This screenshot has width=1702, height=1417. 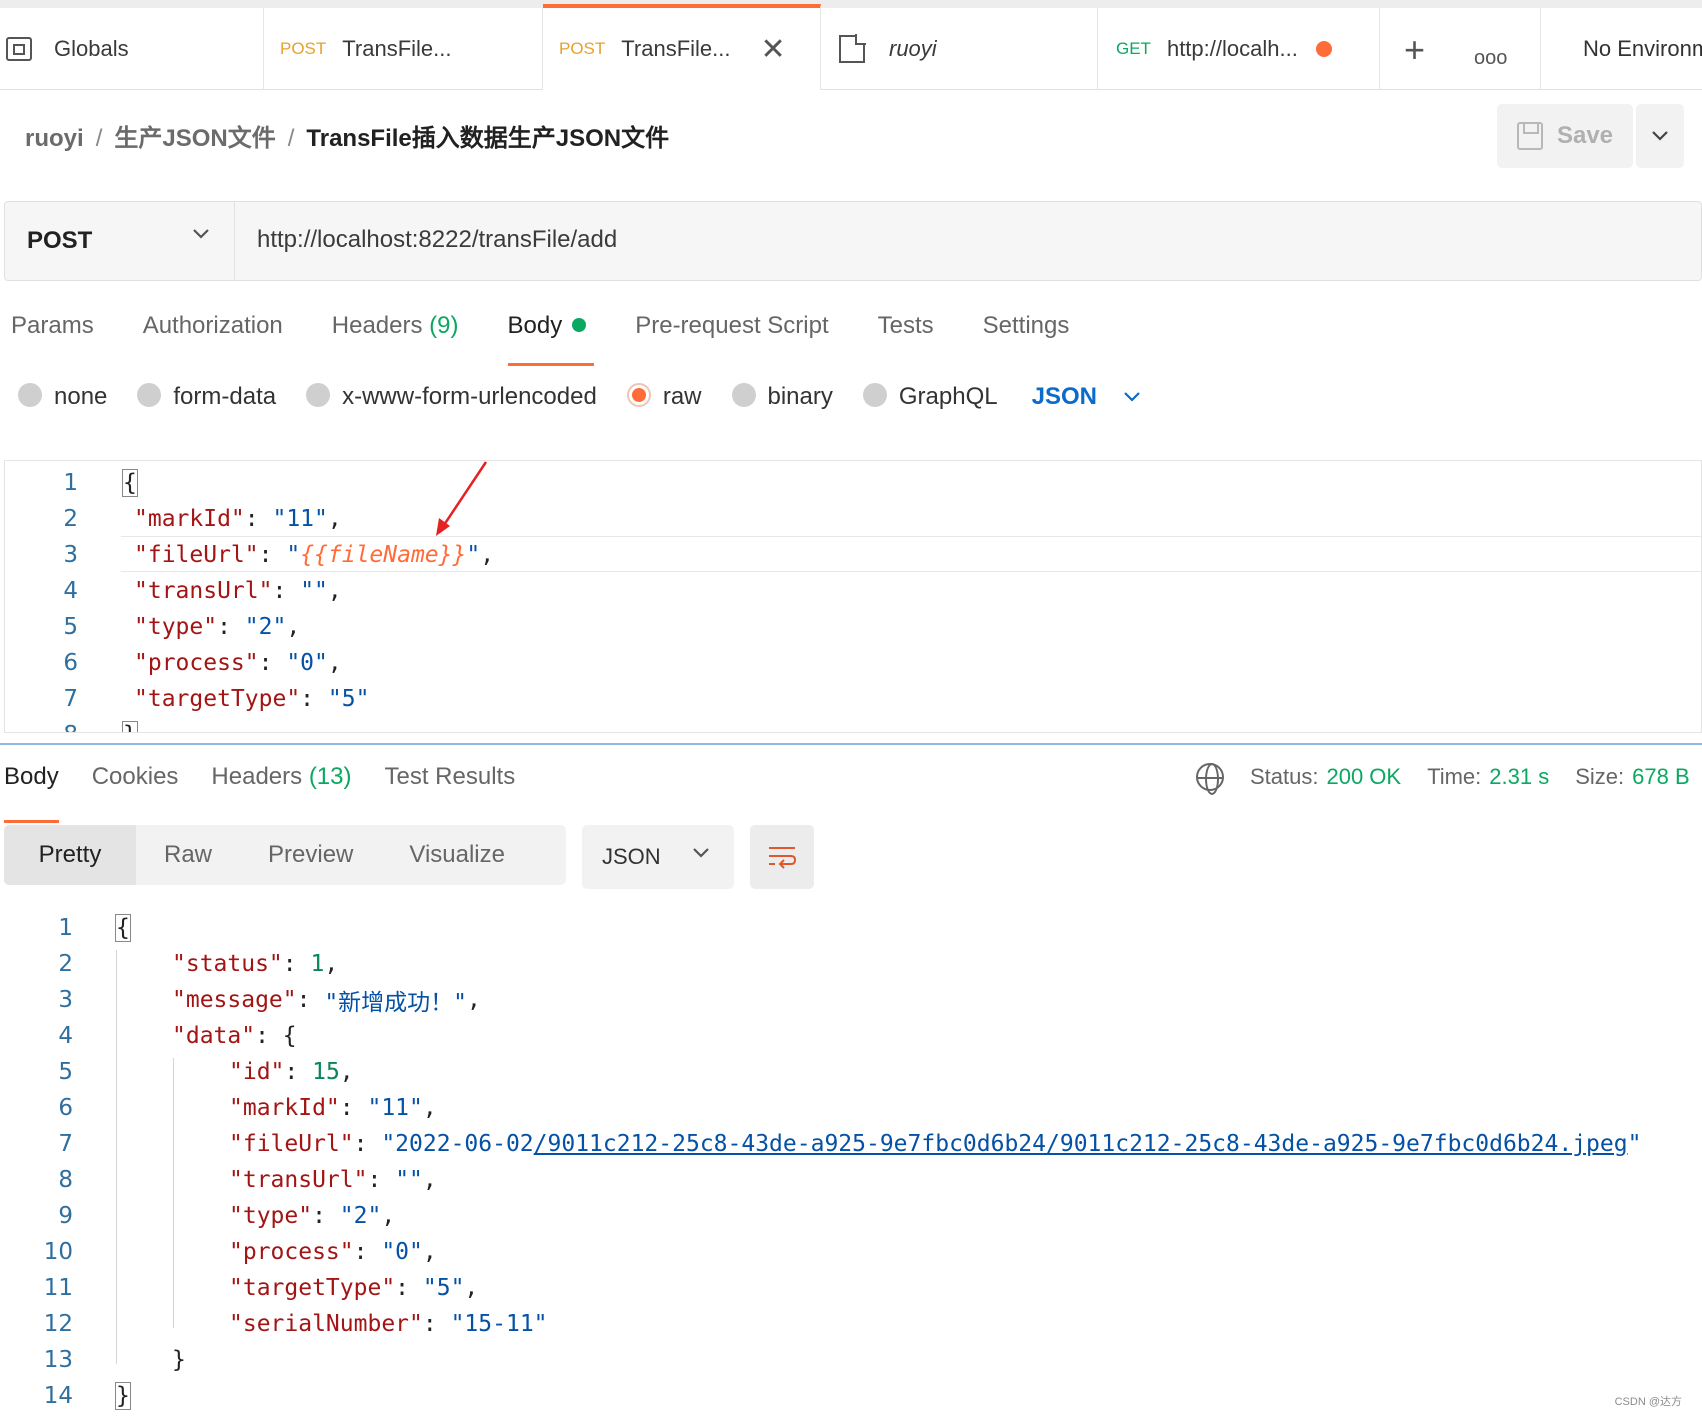 I want to click on size-label: Size:, so click(x=1600, y=776).